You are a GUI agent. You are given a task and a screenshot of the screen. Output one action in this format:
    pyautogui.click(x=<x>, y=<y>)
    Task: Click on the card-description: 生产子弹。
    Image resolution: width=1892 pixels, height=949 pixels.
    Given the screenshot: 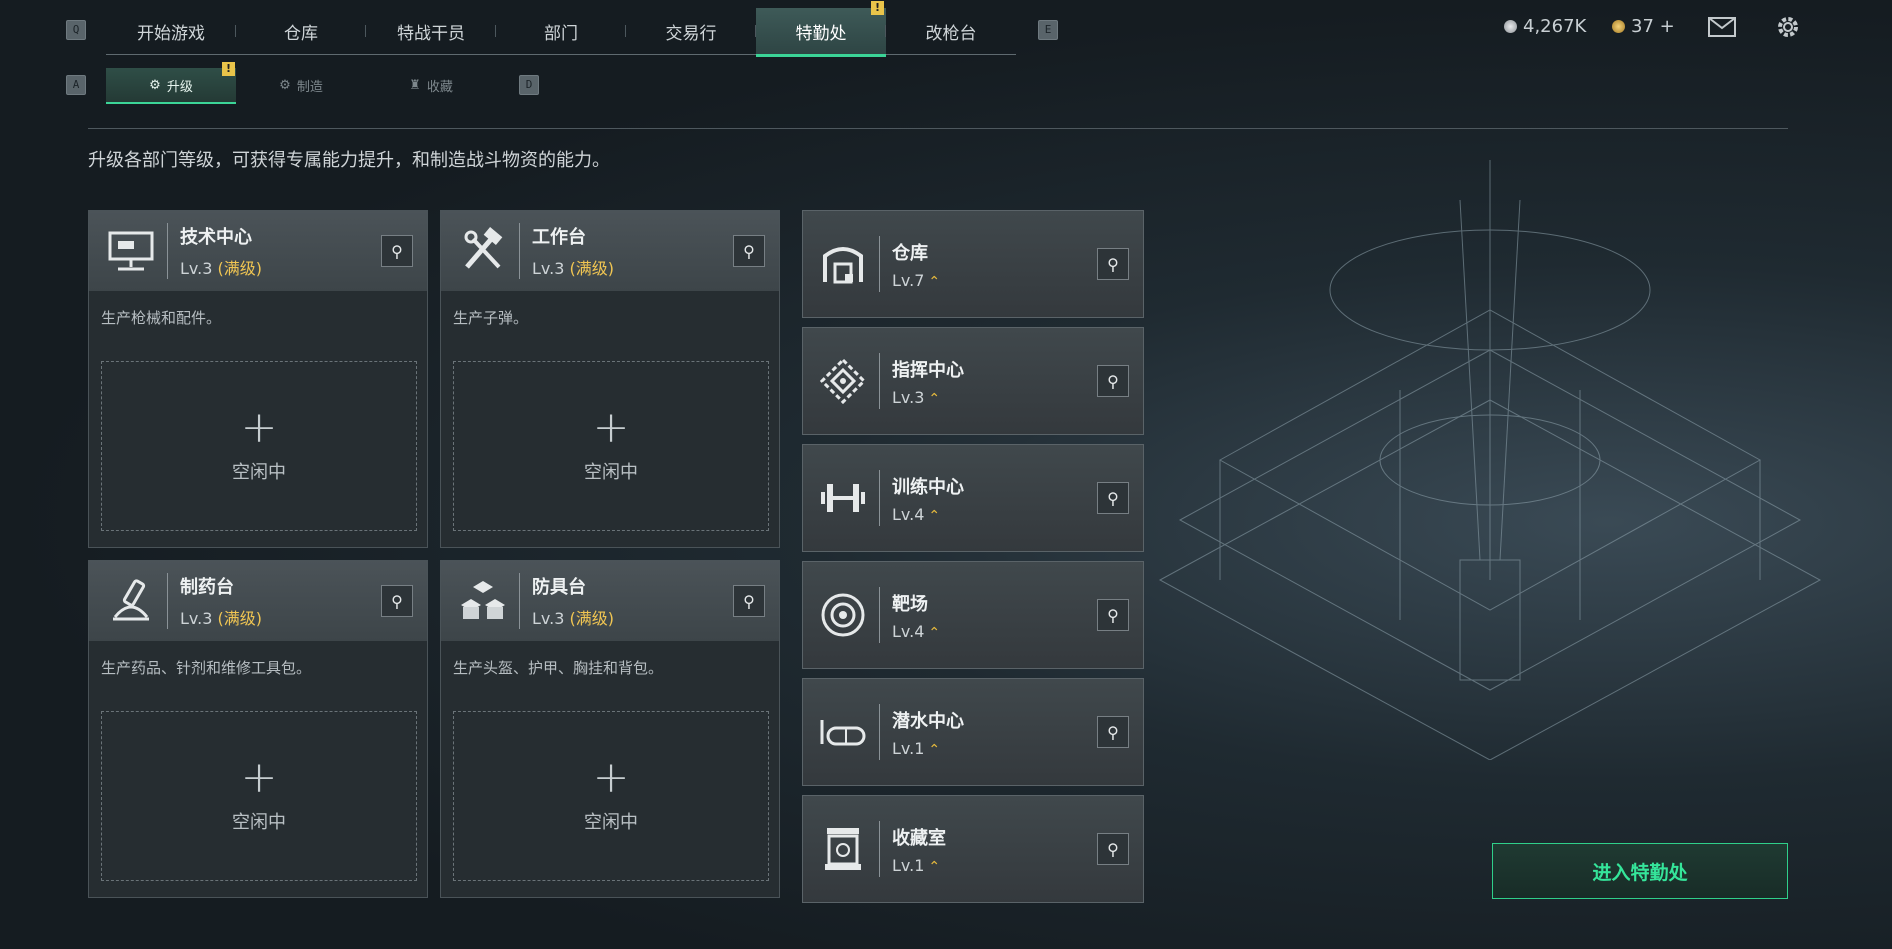 What is the action you would take?
    pyautogui.click(x=491, y=318)
    